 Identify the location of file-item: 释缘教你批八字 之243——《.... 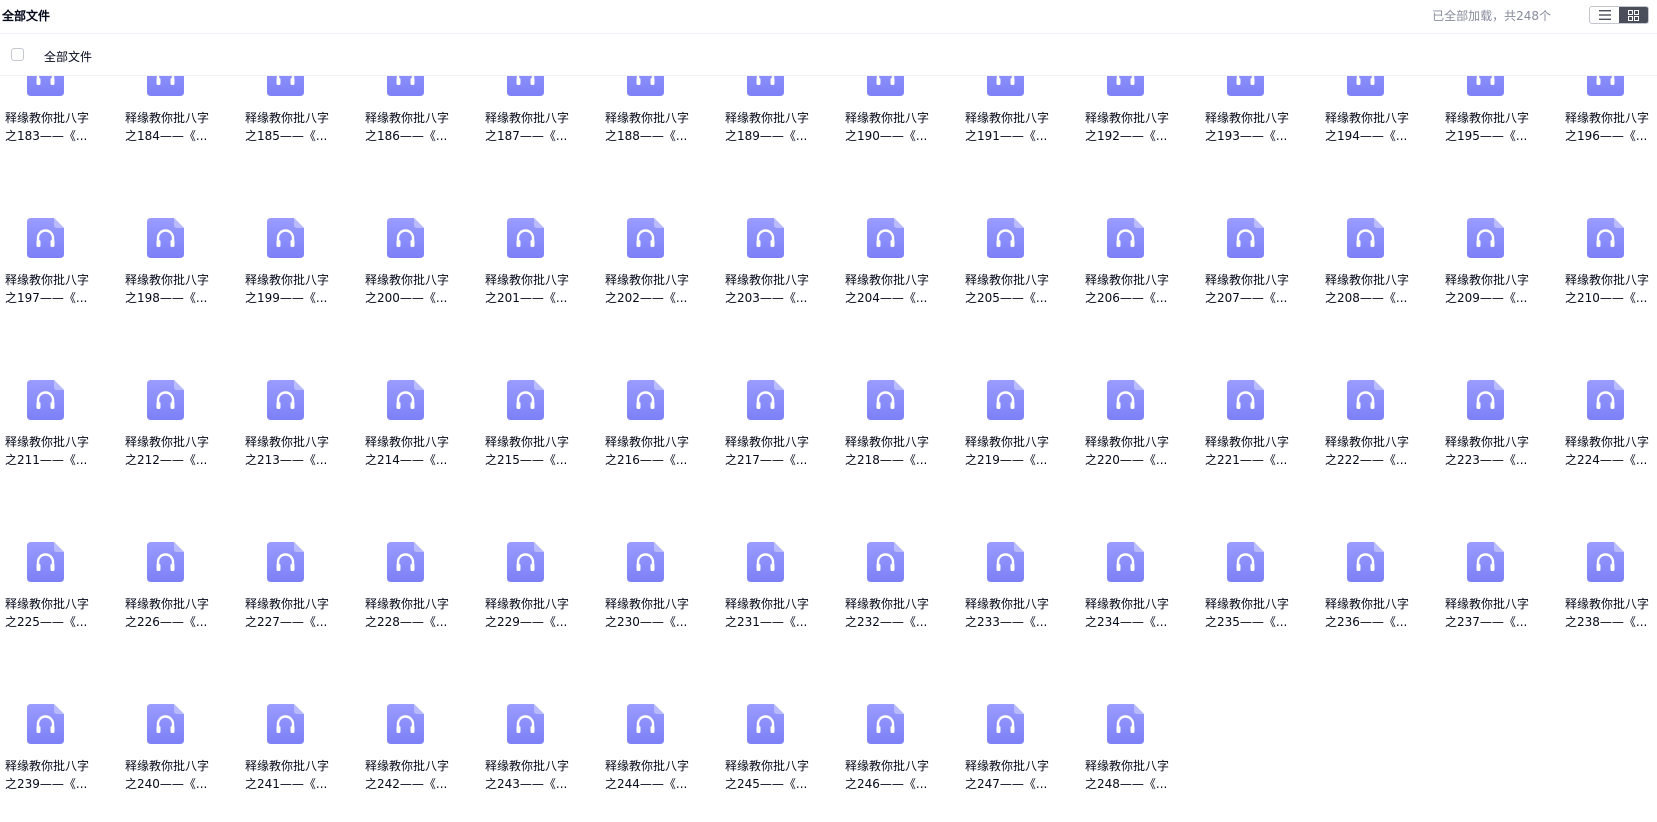
(540, 726).